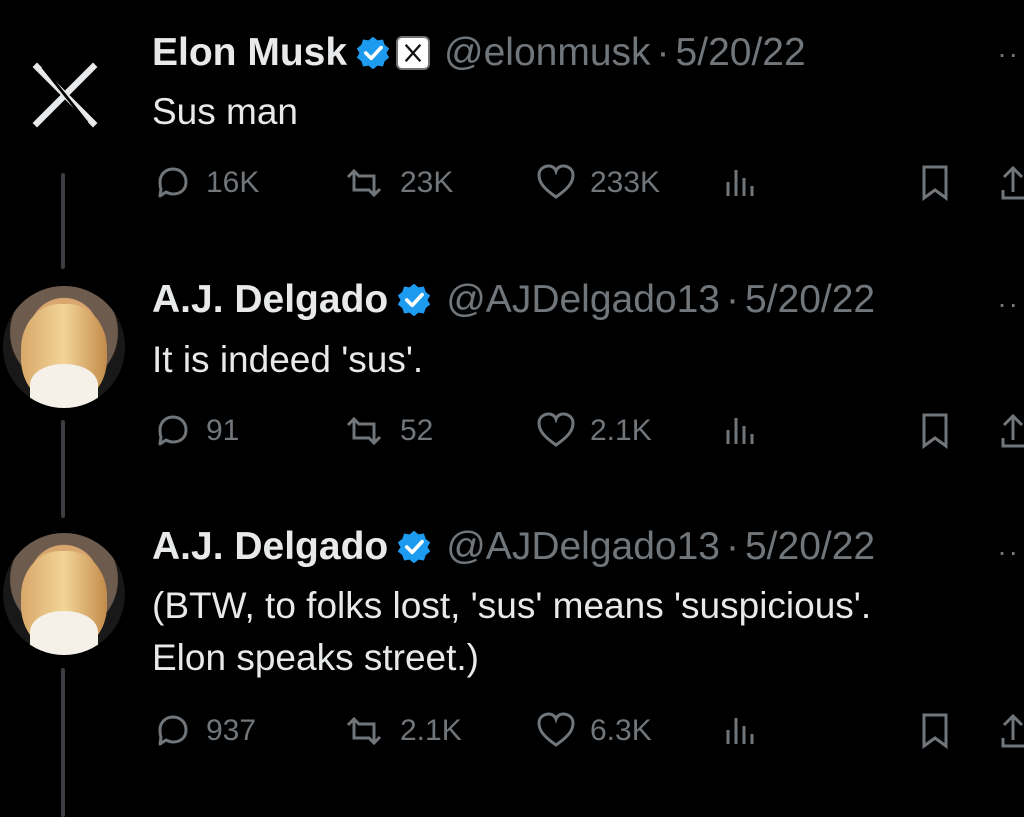 Image resolution: width=1024 pixels, height=817 pixels. I want to click on retweet-button: 23K, so click(396, 183).